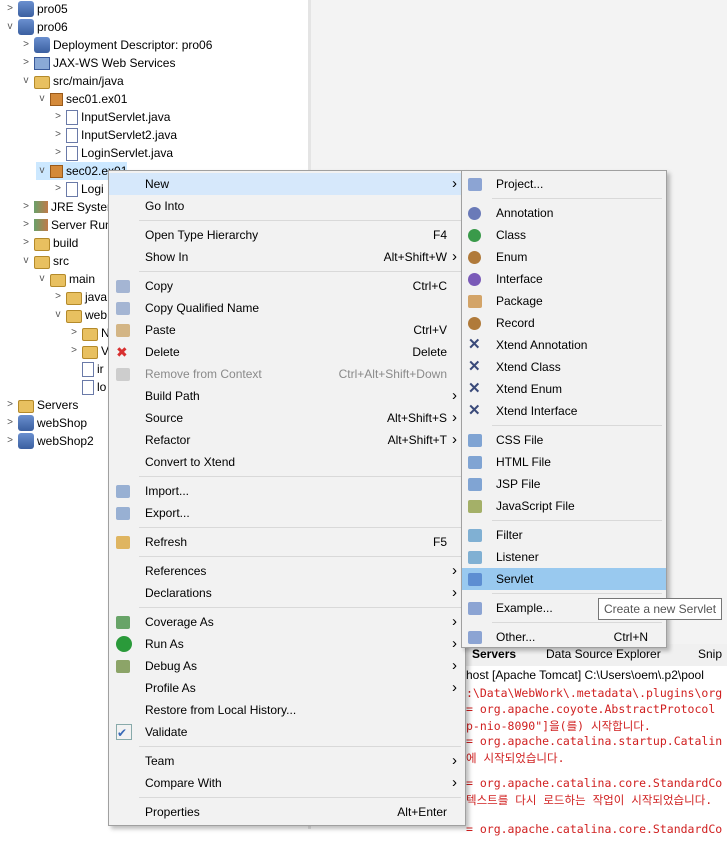 Image resolution: width=727 pixels, height=851 pixels. What do you see at coordinates (287, 374) in the screenshot?
I see `menu-item-remove-from-context: Remove from Context Ctrl+Alt+Shift+Down` at bounding box center [287, 374].